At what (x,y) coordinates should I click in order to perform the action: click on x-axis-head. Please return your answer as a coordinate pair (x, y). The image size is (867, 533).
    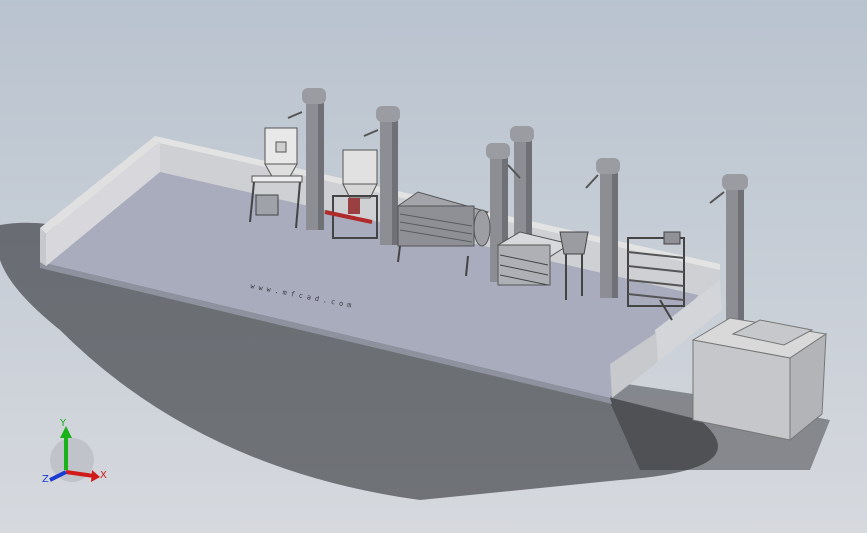
    Looking at the image, I should click on (95, 476).